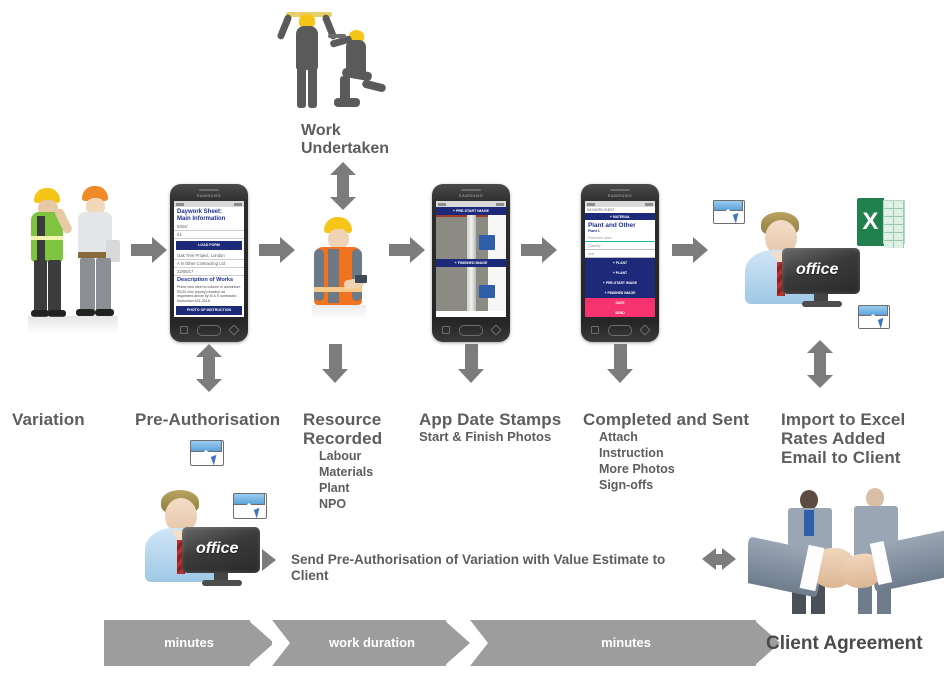 This screenshot has width=950, height=700. I want to click on completed-bullet-3: Sign-offs, so click(626, 485).